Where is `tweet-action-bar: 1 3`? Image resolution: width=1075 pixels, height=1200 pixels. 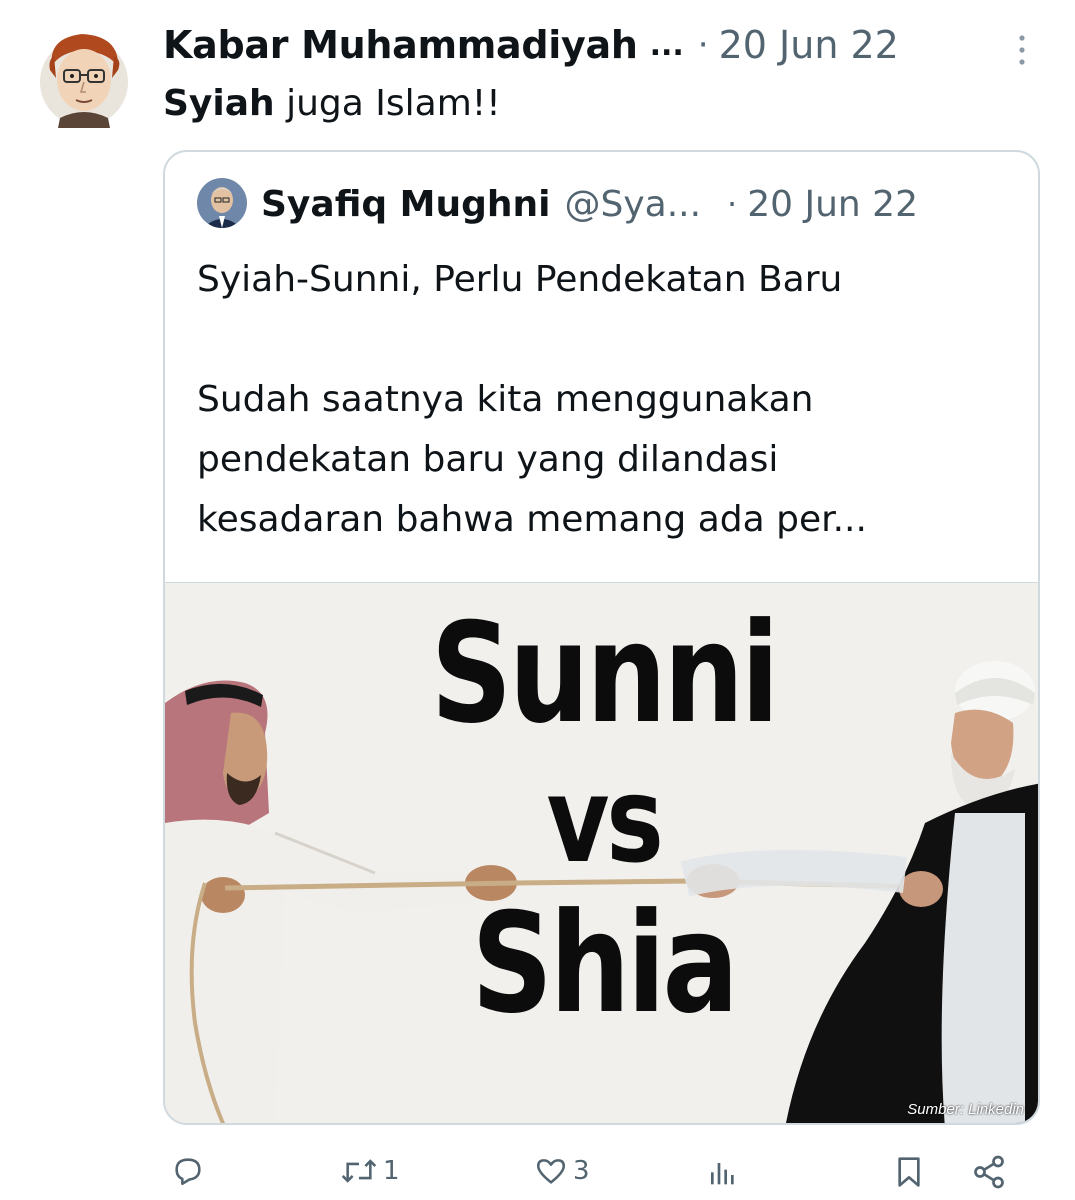 tweet-action-bar: 1 3 is located at coordinates (603, 1175).